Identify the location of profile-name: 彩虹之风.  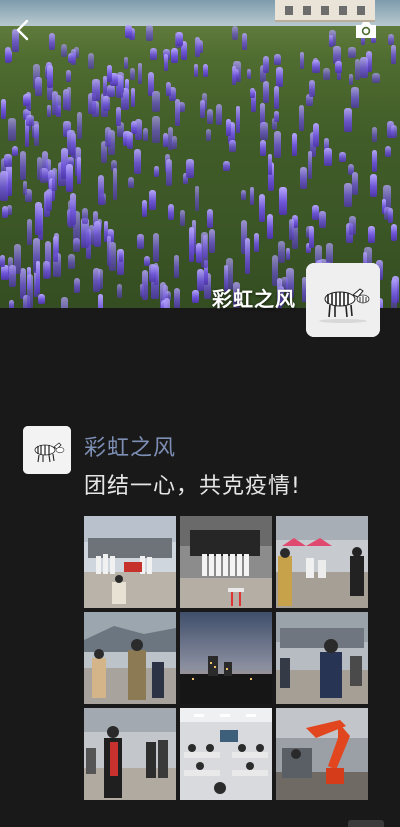
(254, 297).